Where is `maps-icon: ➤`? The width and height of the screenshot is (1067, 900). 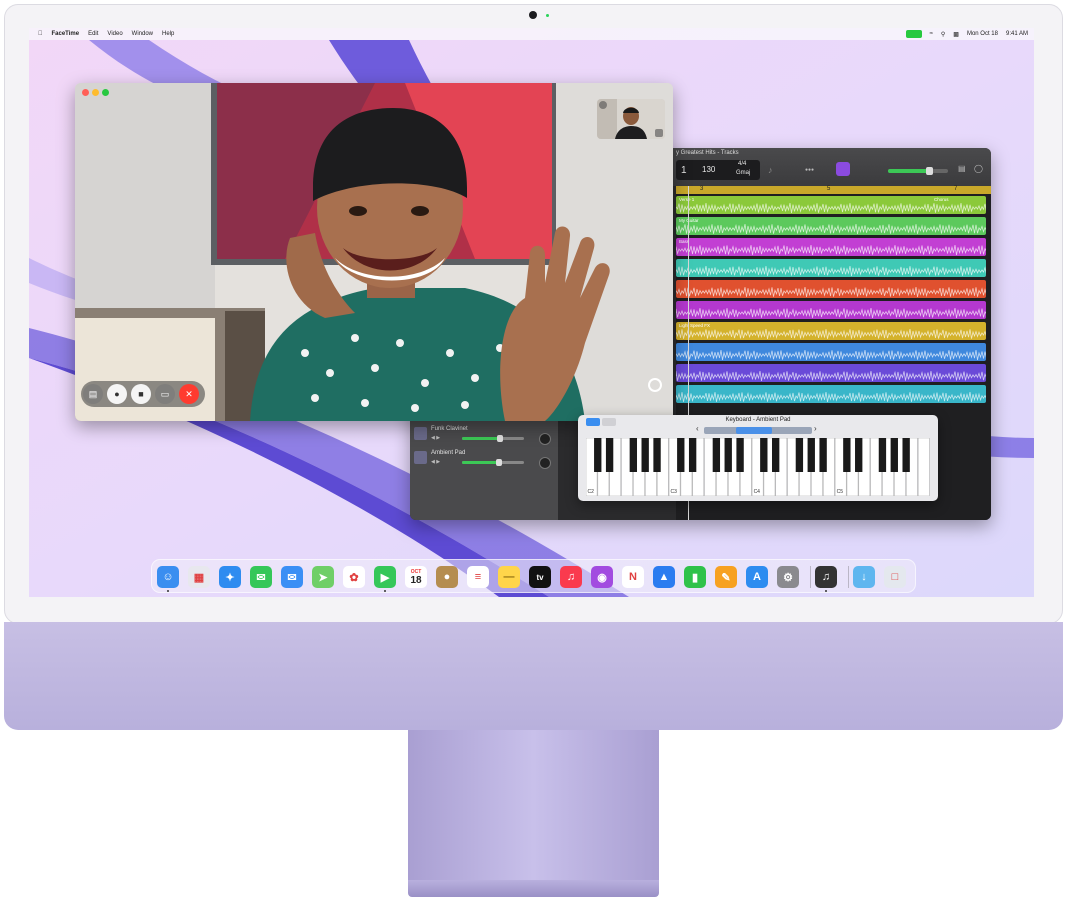 maps-icon: ➤ is located at coordinates (323, 577).